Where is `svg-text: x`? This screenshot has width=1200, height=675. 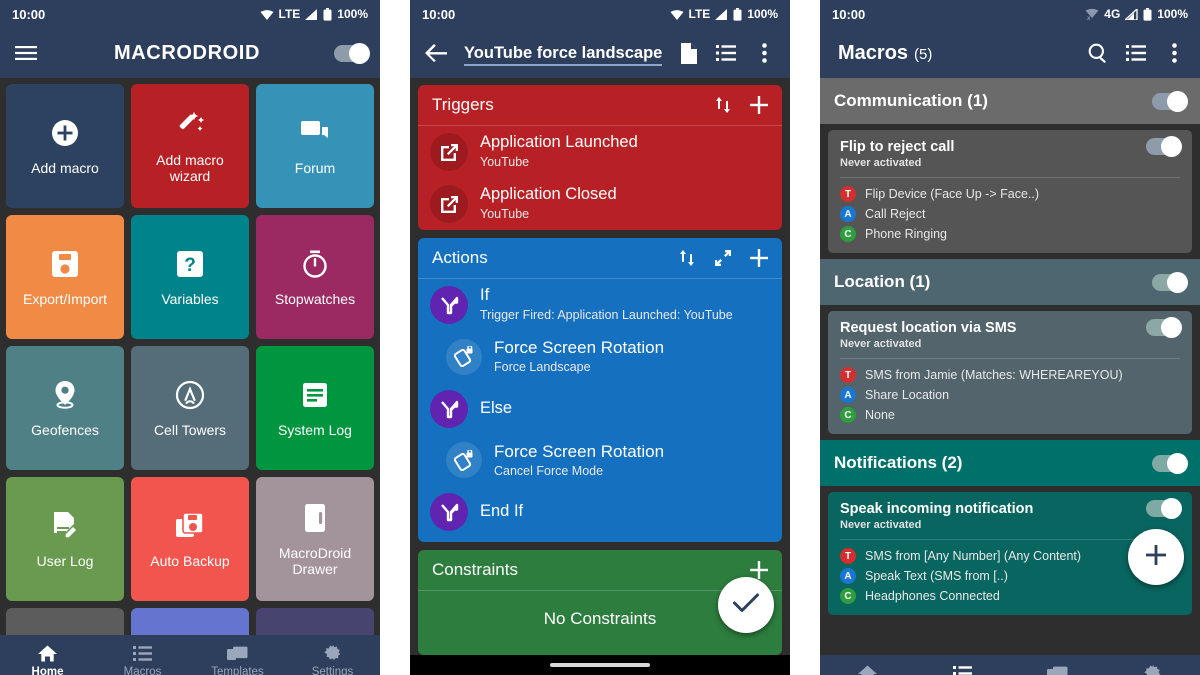
svg-text: x is located at coordinates (1089, 18).